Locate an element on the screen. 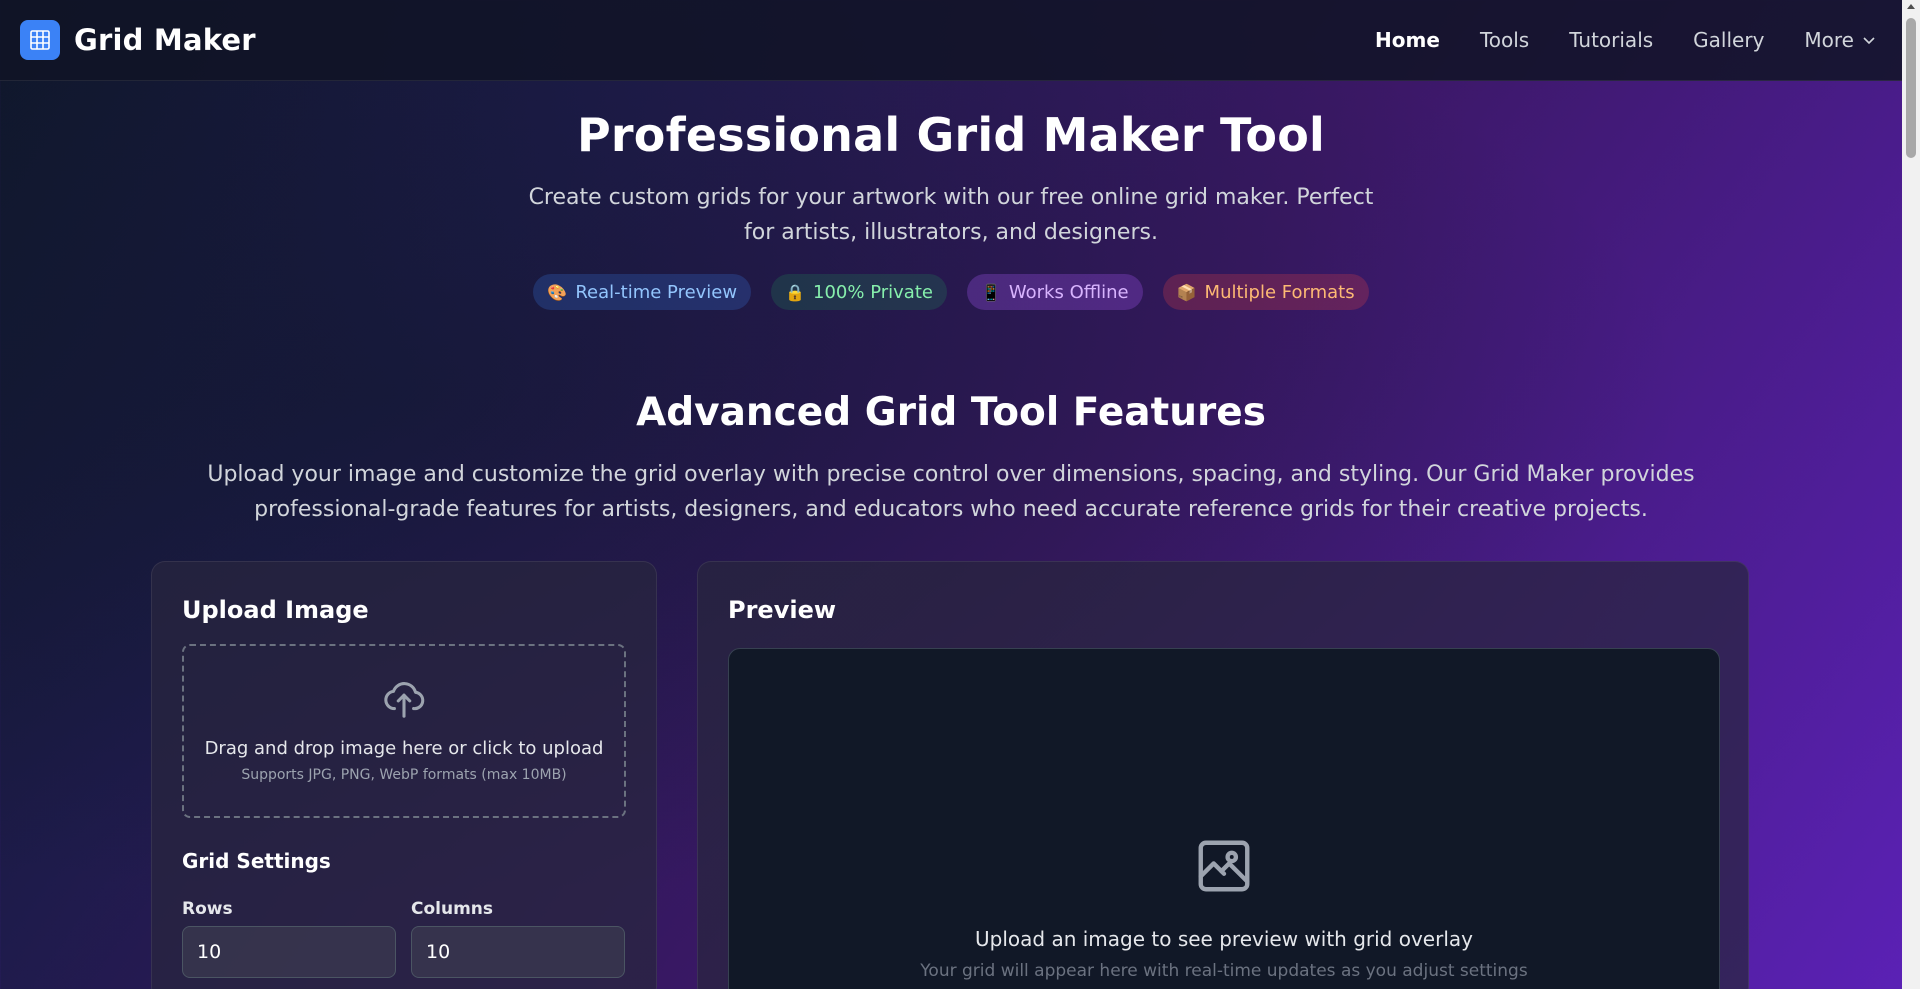  image-placeholder-icon is located at coordinates (1224, 866).